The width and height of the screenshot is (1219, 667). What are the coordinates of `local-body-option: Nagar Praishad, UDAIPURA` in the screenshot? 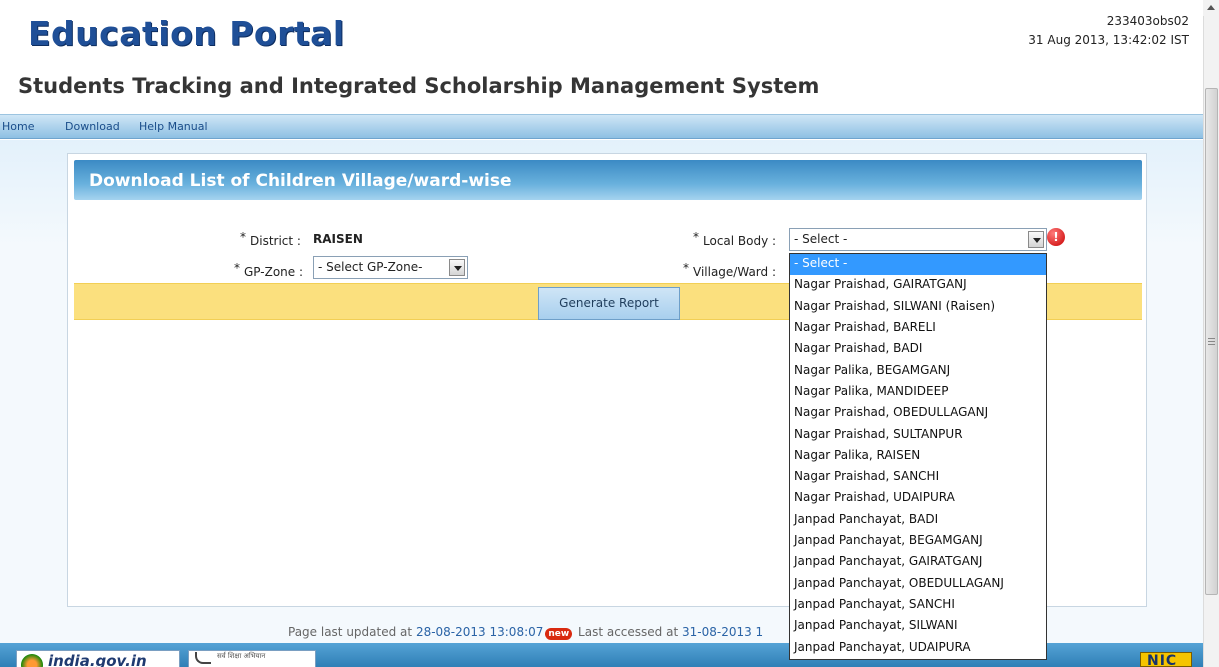 It's located at (918, 498).